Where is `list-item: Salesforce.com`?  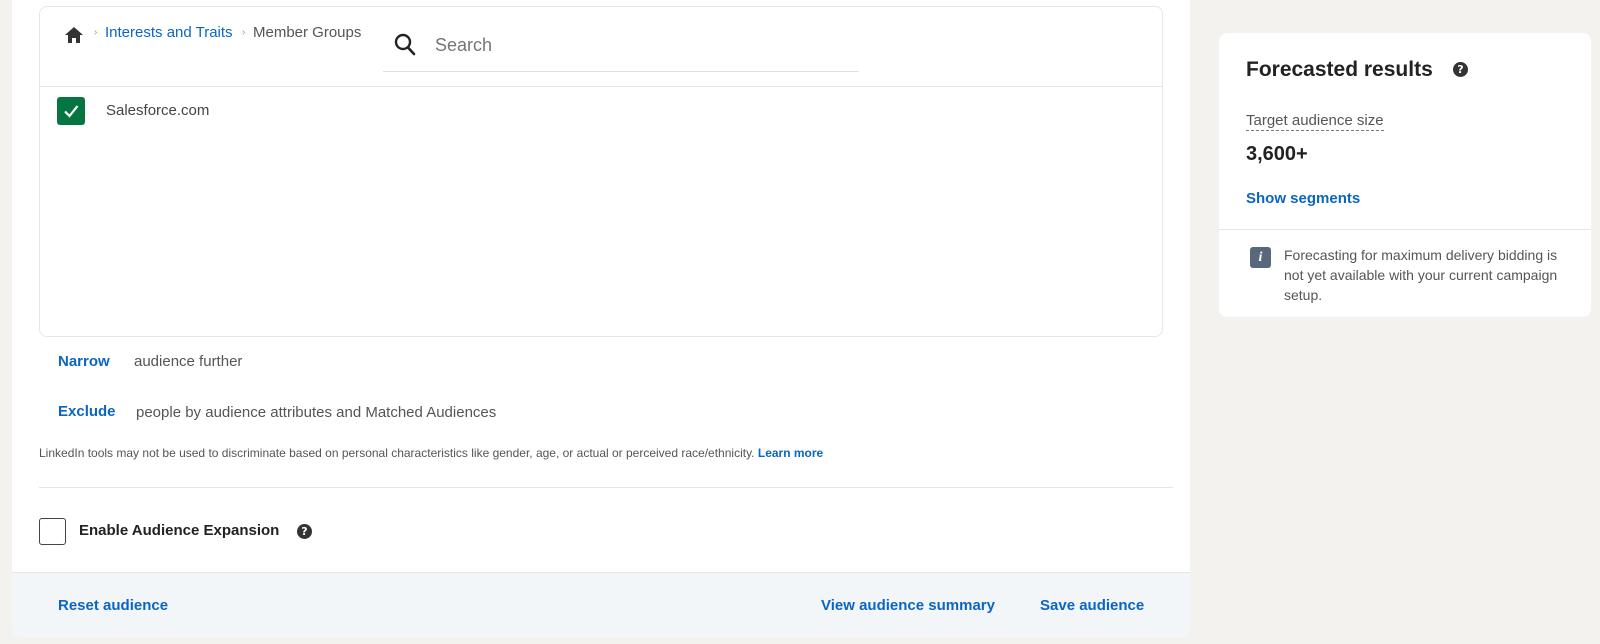 list-item: Salesforce.com is located at coordinates (257, 112).